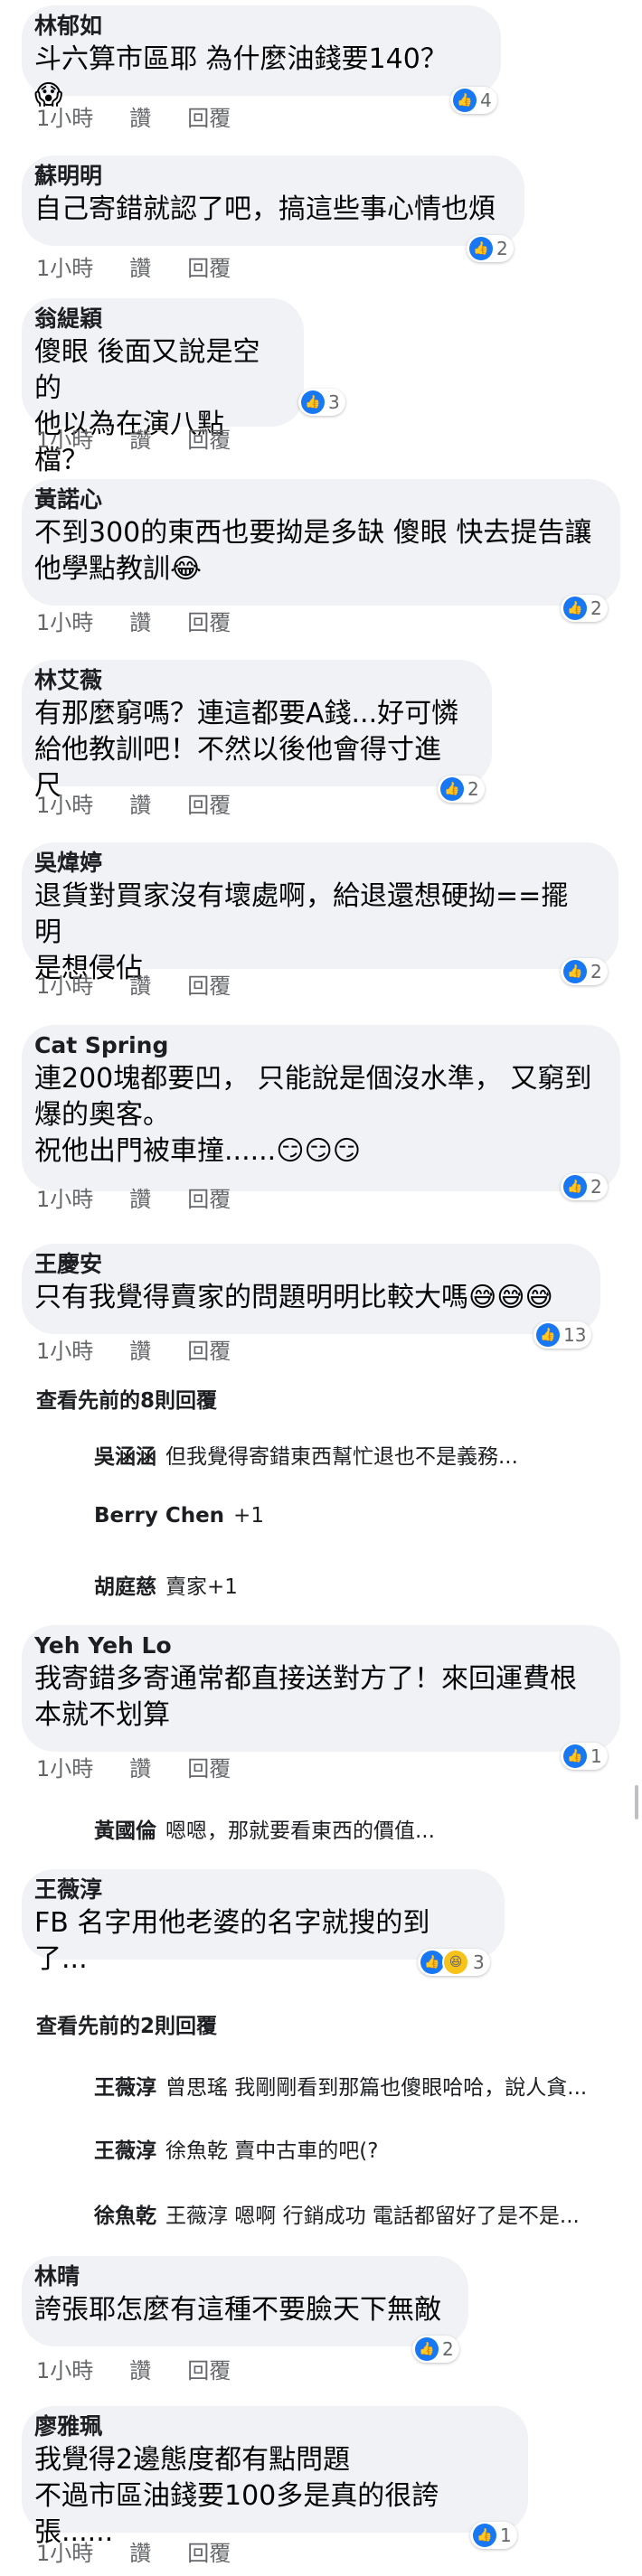 The width and height of the screenshot is (642, 2576). I want to click on view-previous-replies: 查看先前的8則回覆, so click(127, 1398).